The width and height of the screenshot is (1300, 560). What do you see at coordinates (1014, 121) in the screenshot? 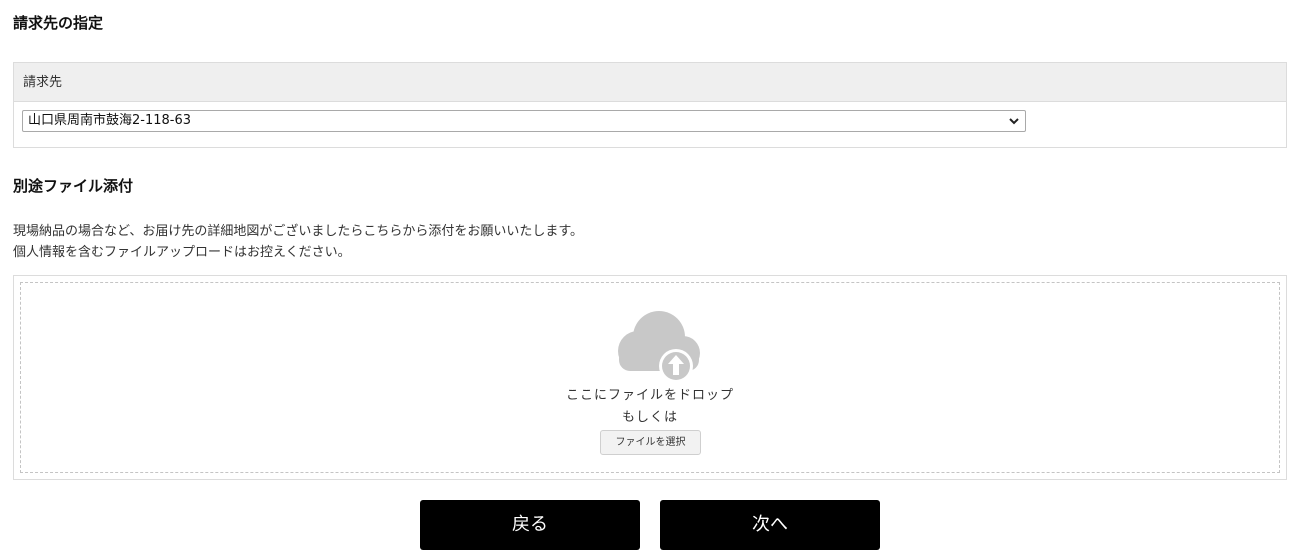
I see `chevron-down-icon` at bounding box center [1014, 121].